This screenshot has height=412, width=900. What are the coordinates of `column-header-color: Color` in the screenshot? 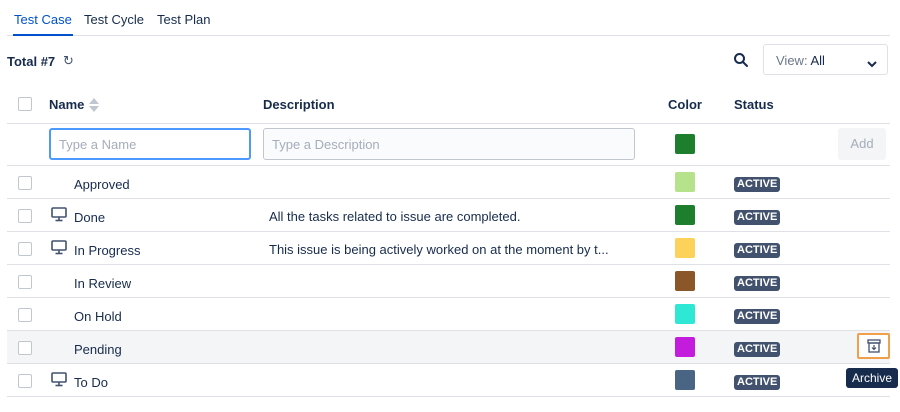 It's located at (685, 104).